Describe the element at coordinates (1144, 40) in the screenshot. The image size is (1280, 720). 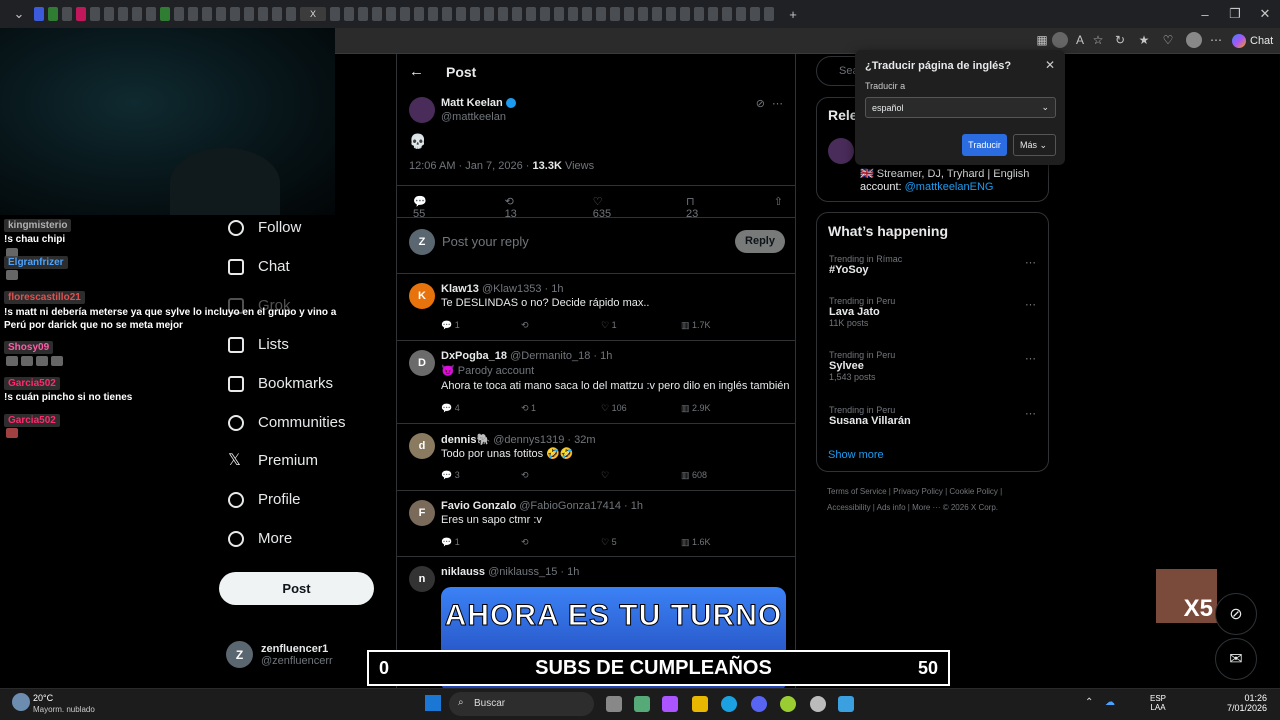
I see `favorites-icon: ★` at that location.